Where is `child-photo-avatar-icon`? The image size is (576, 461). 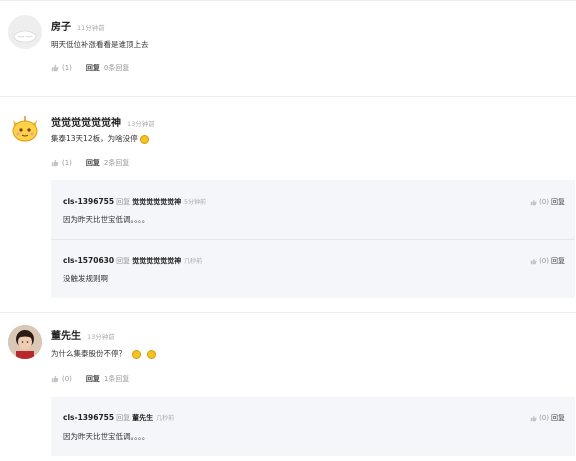 child-photo-avatar-icon is located at coordinates (25, 342).